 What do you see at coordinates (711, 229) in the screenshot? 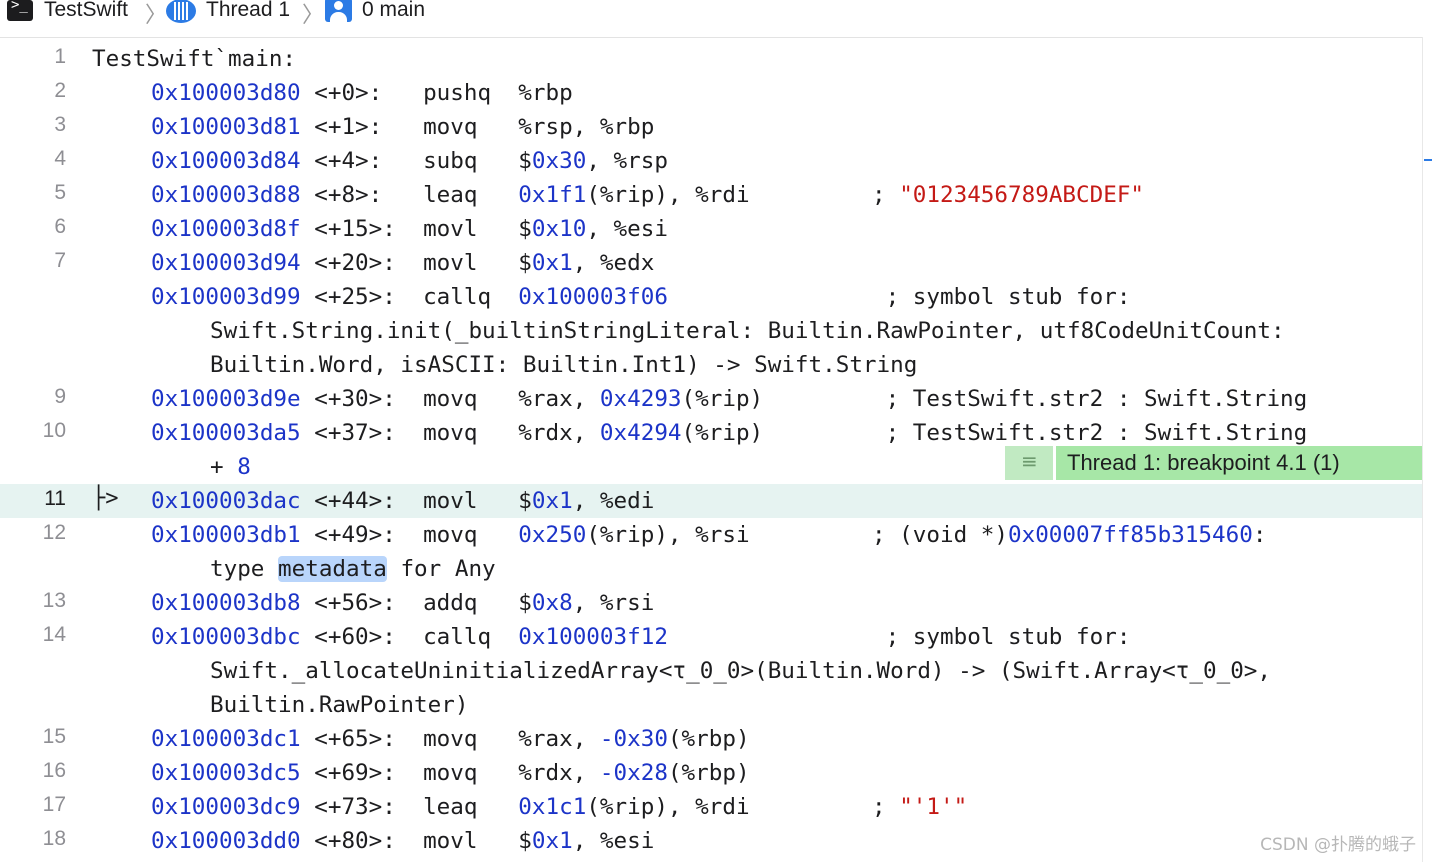
I see `code-line: 6 0x100003d8f <+15>: movl $0x10, %esi` at bounding box center [711, 229].